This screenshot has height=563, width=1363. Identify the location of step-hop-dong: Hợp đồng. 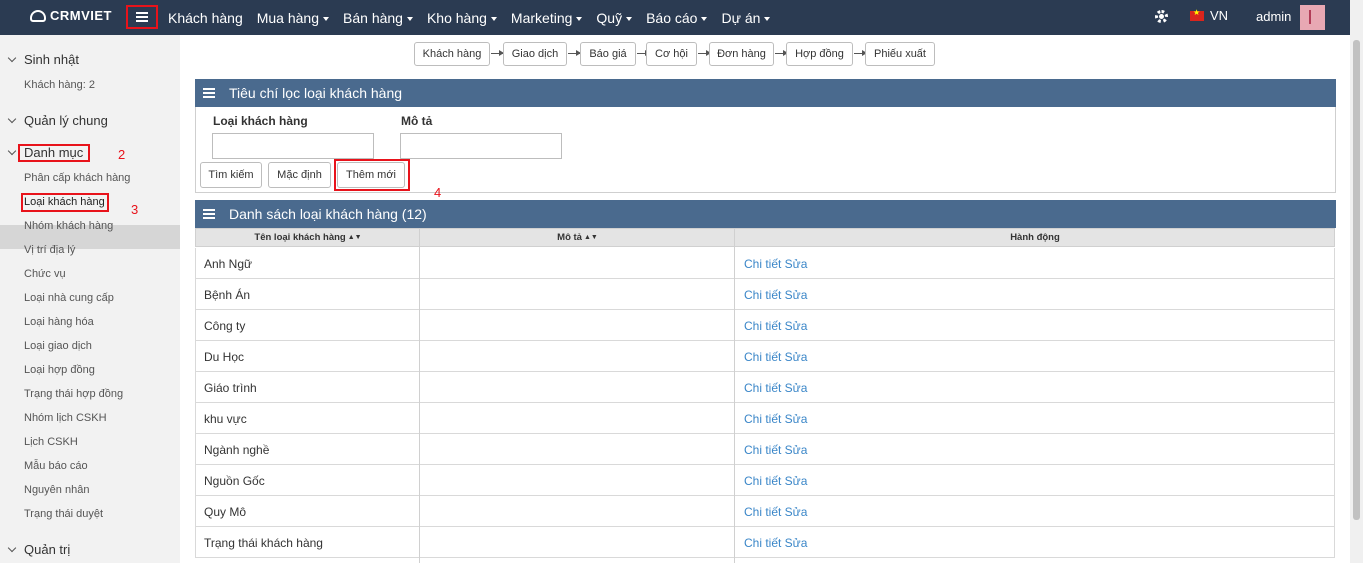
(819, 54).